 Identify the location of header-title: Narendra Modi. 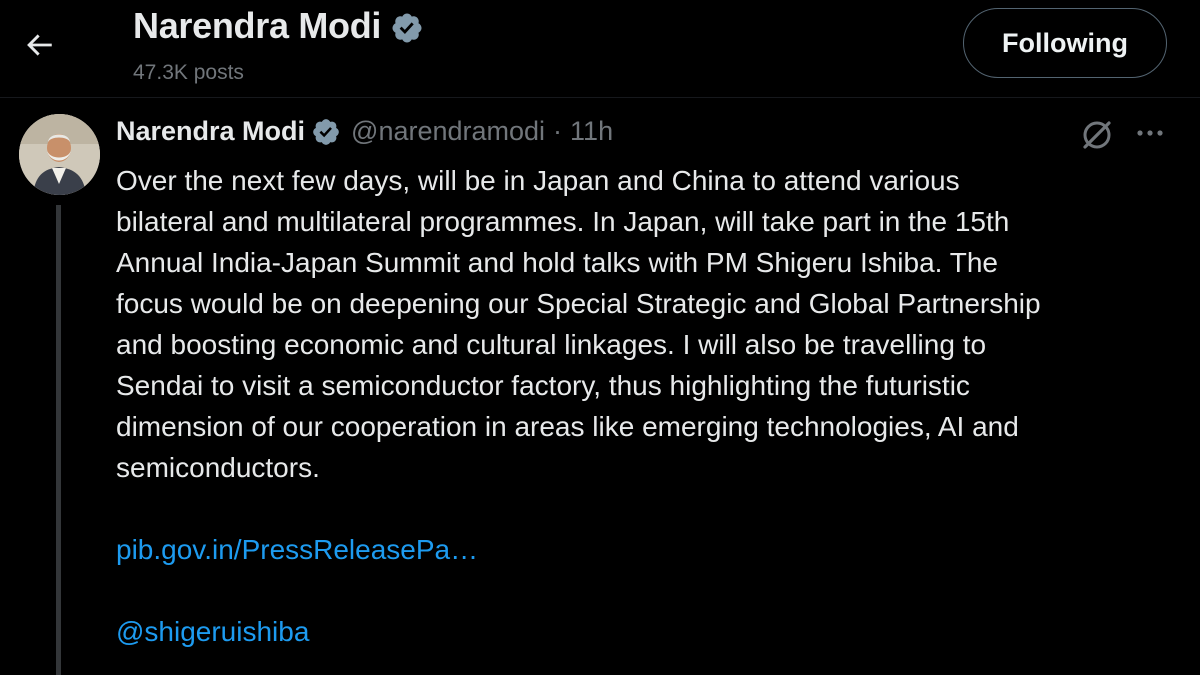
(278, 26).